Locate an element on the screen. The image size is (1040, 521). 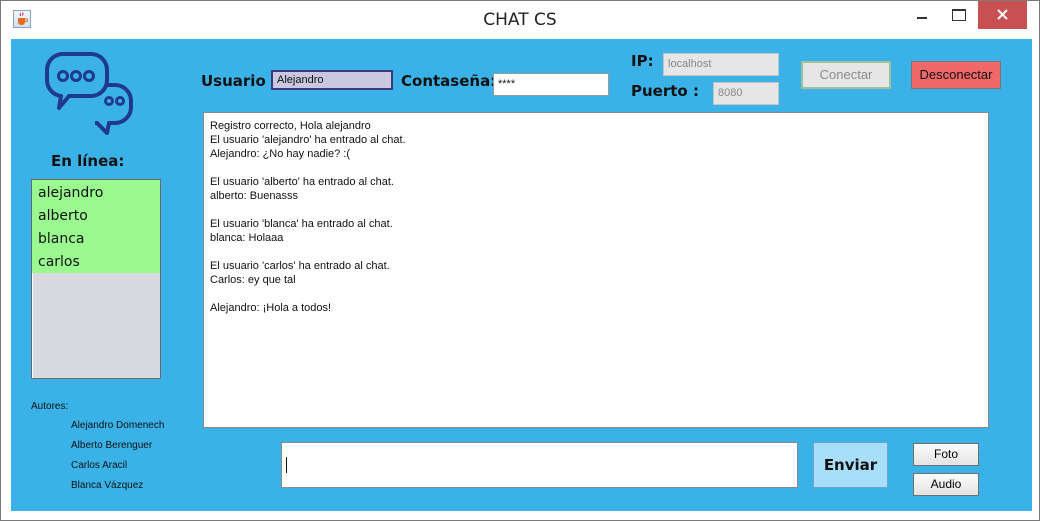
chat-line: El usuario 'blanca' ha entrado al chat. is located at coordinates (301, 224).